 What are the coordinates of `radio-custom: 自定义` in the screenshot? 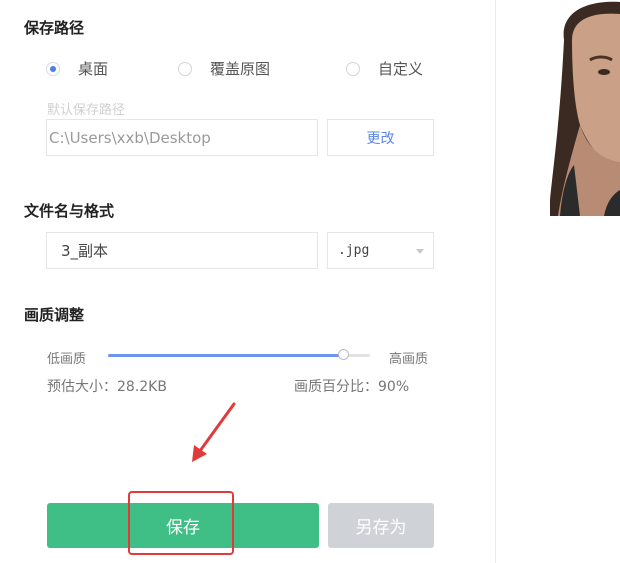 It's located at (384, 68).